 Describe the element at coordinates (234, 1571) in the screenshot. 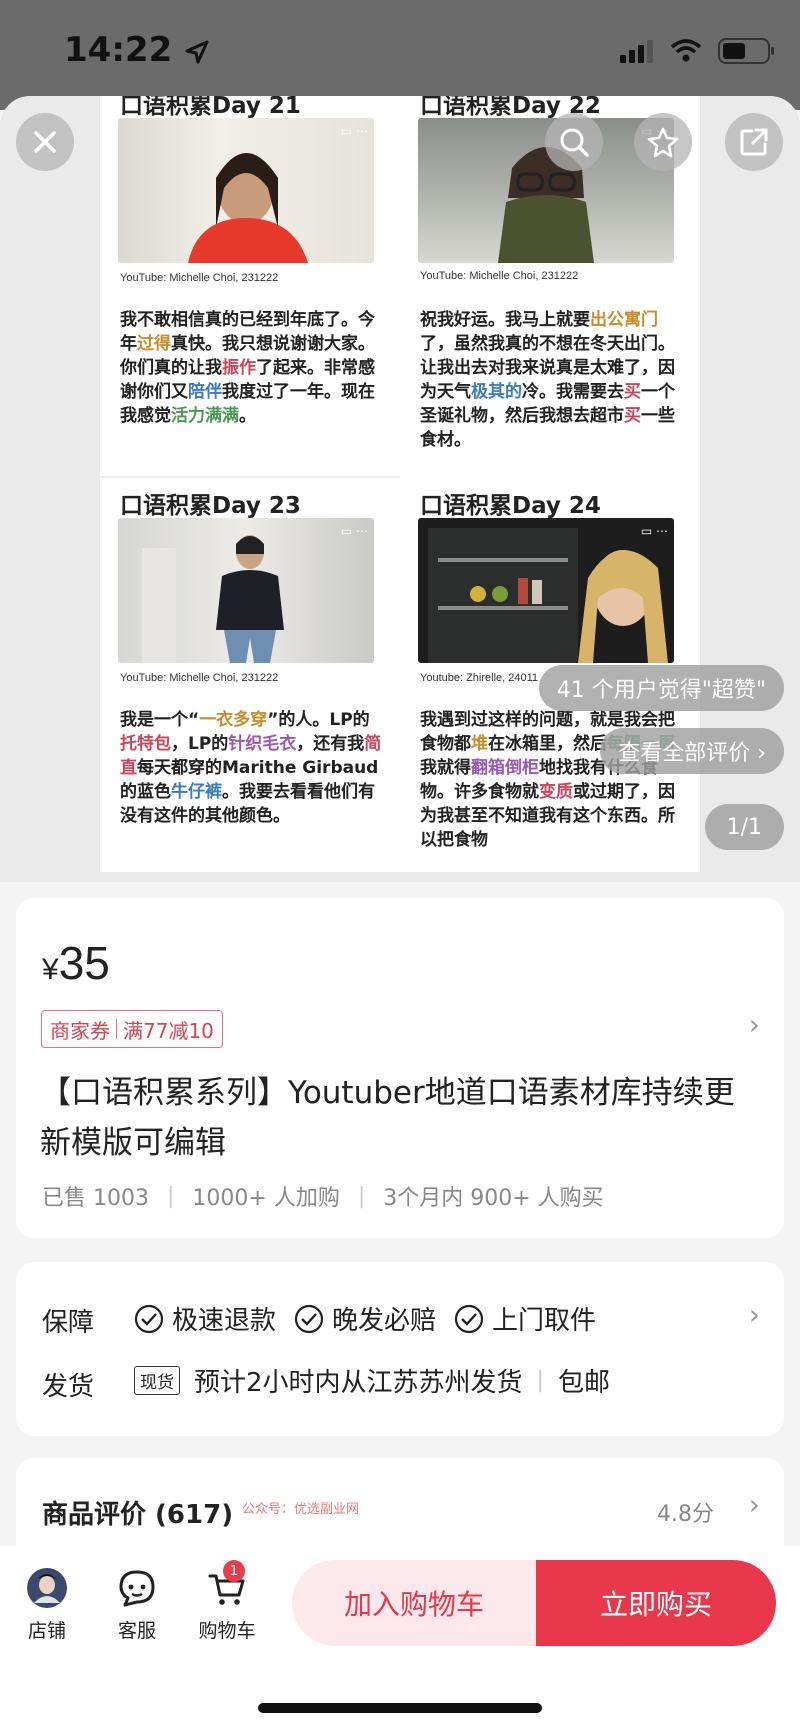

I see `cart-count-badge: 1` at that location.